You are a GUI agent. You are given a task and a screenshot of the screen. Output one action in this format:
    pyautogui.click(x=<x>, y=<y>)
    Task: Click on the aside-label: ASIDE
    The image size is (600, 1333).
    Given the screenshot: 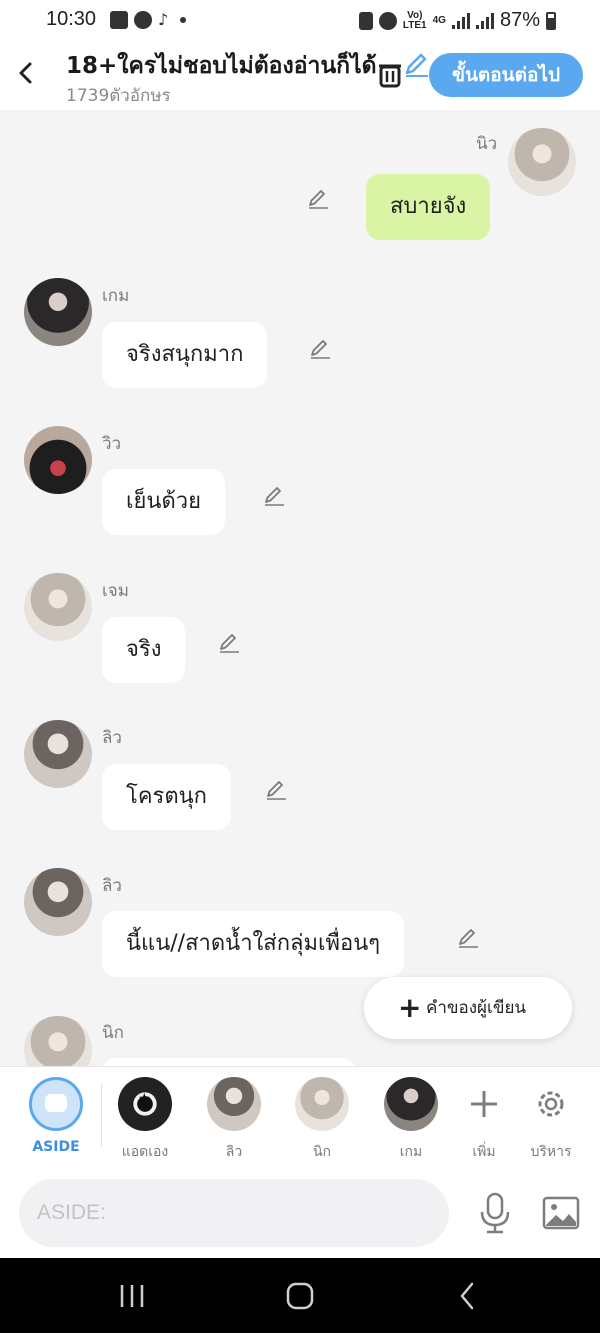 What is the action you would take?
    pyautogui.click(x=56, y=1147)
    